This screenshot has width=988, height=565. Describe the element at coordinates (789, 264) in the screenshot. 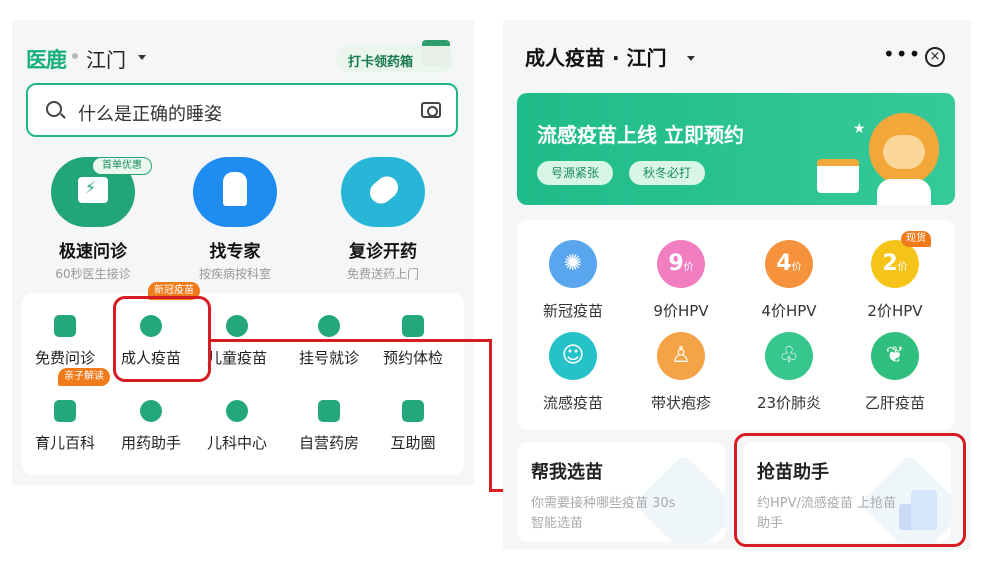

I see `hpv4-icon: 4价` at that location.